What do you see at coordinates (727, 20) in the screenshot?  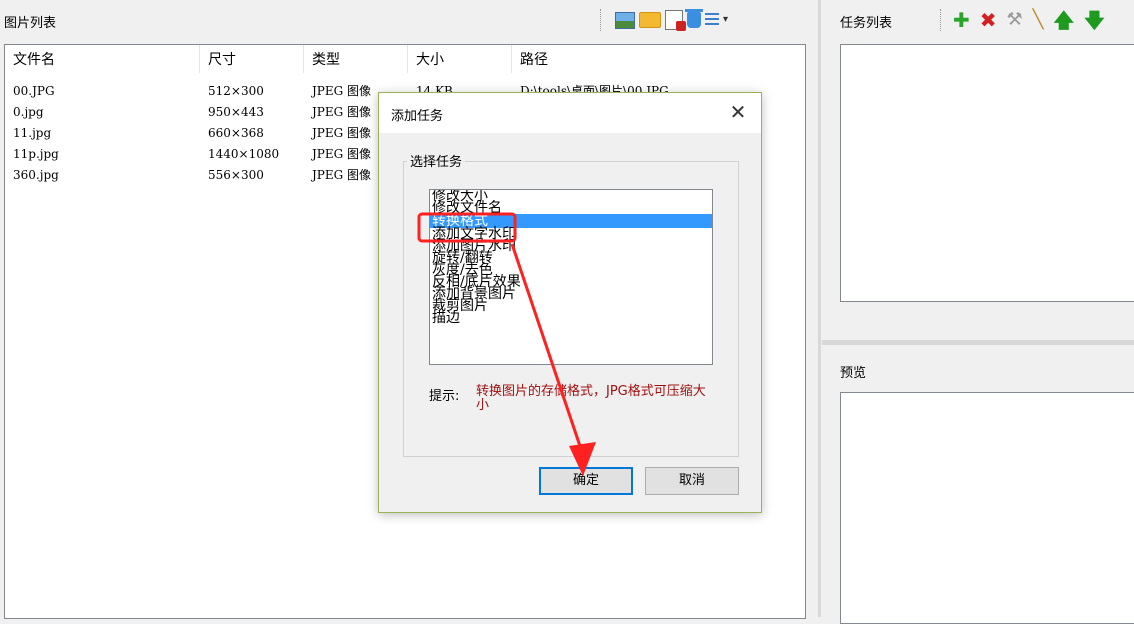 I see `dropdown-arrow-icon: ▾` at bounding box center [727, 20].